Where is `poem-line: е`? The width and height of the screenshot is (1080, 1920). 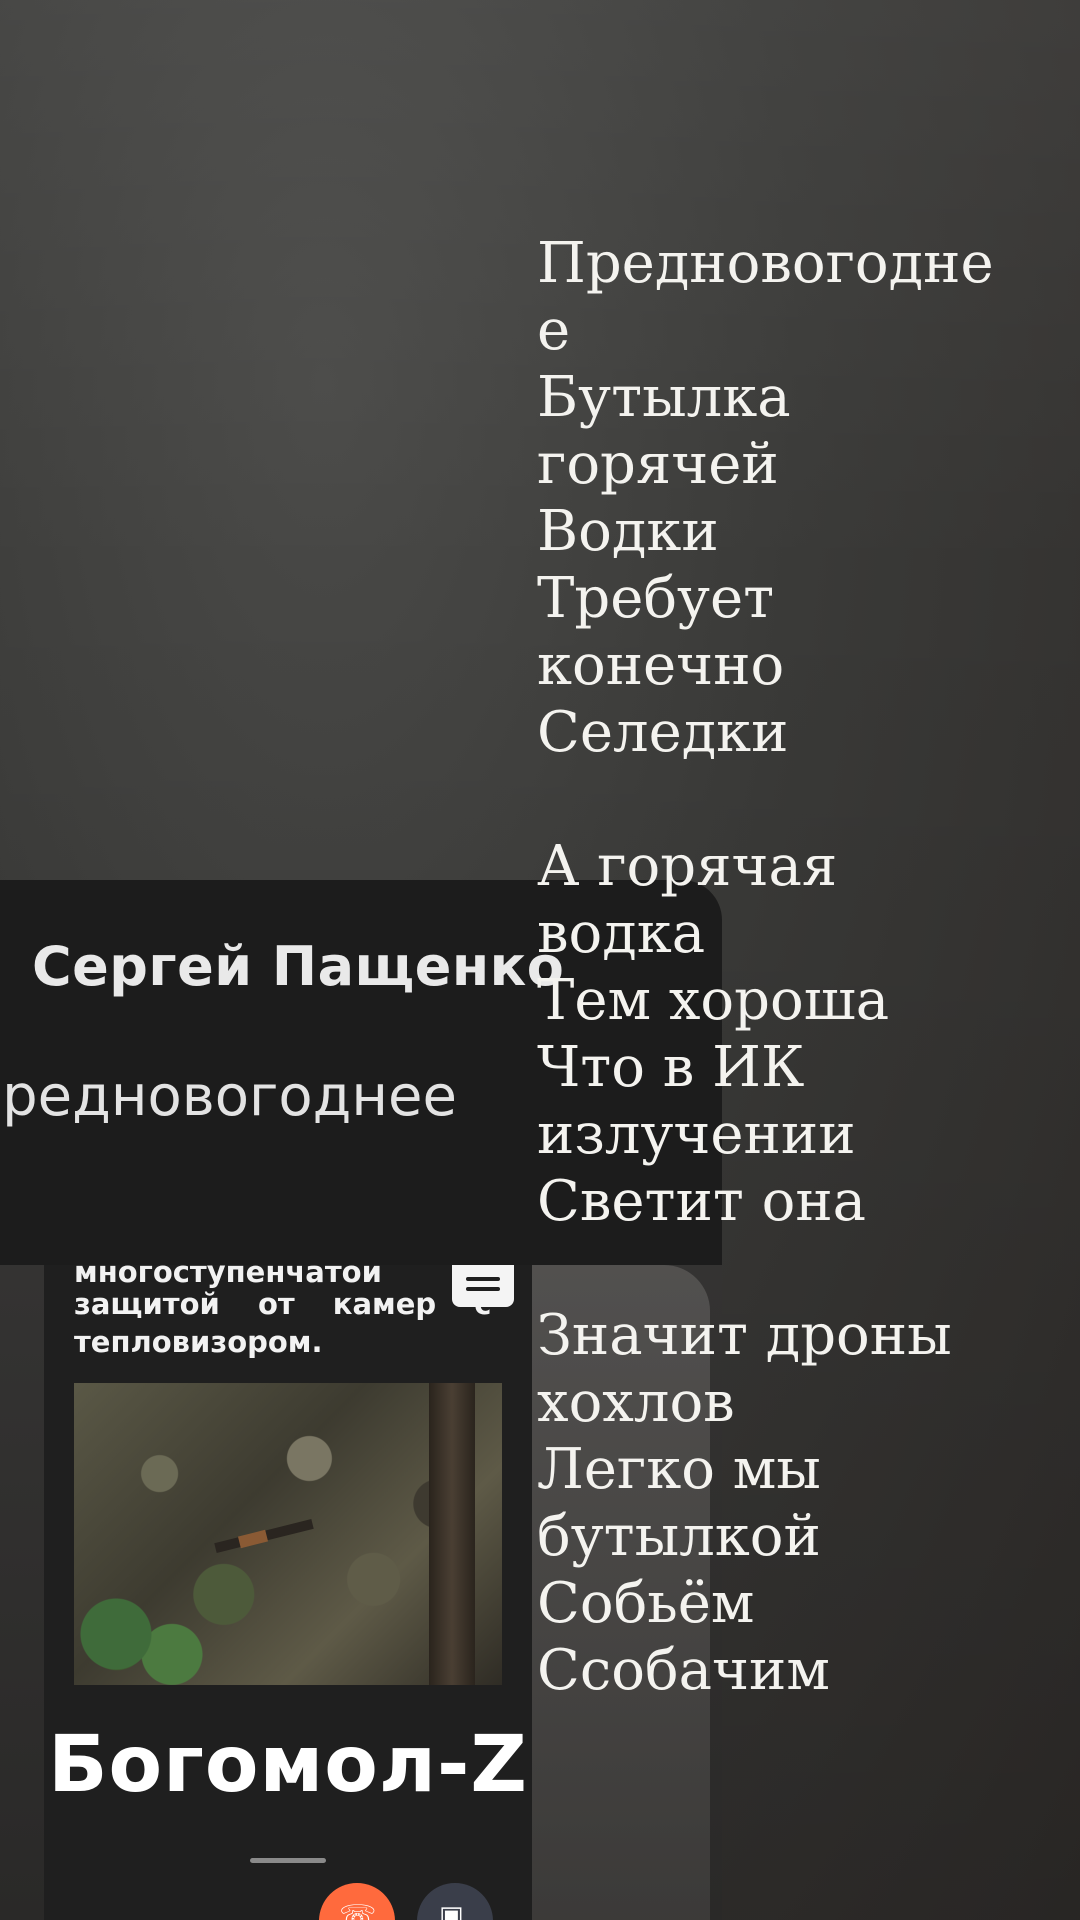
poem-line: е is located at coordinates (554, 330).